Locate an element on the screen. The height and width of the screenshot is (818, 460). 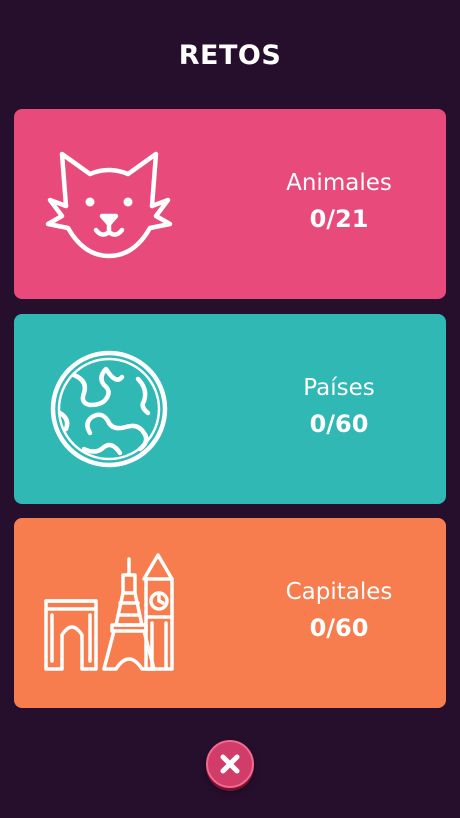
close-icon is located at coordinates (230, 764).